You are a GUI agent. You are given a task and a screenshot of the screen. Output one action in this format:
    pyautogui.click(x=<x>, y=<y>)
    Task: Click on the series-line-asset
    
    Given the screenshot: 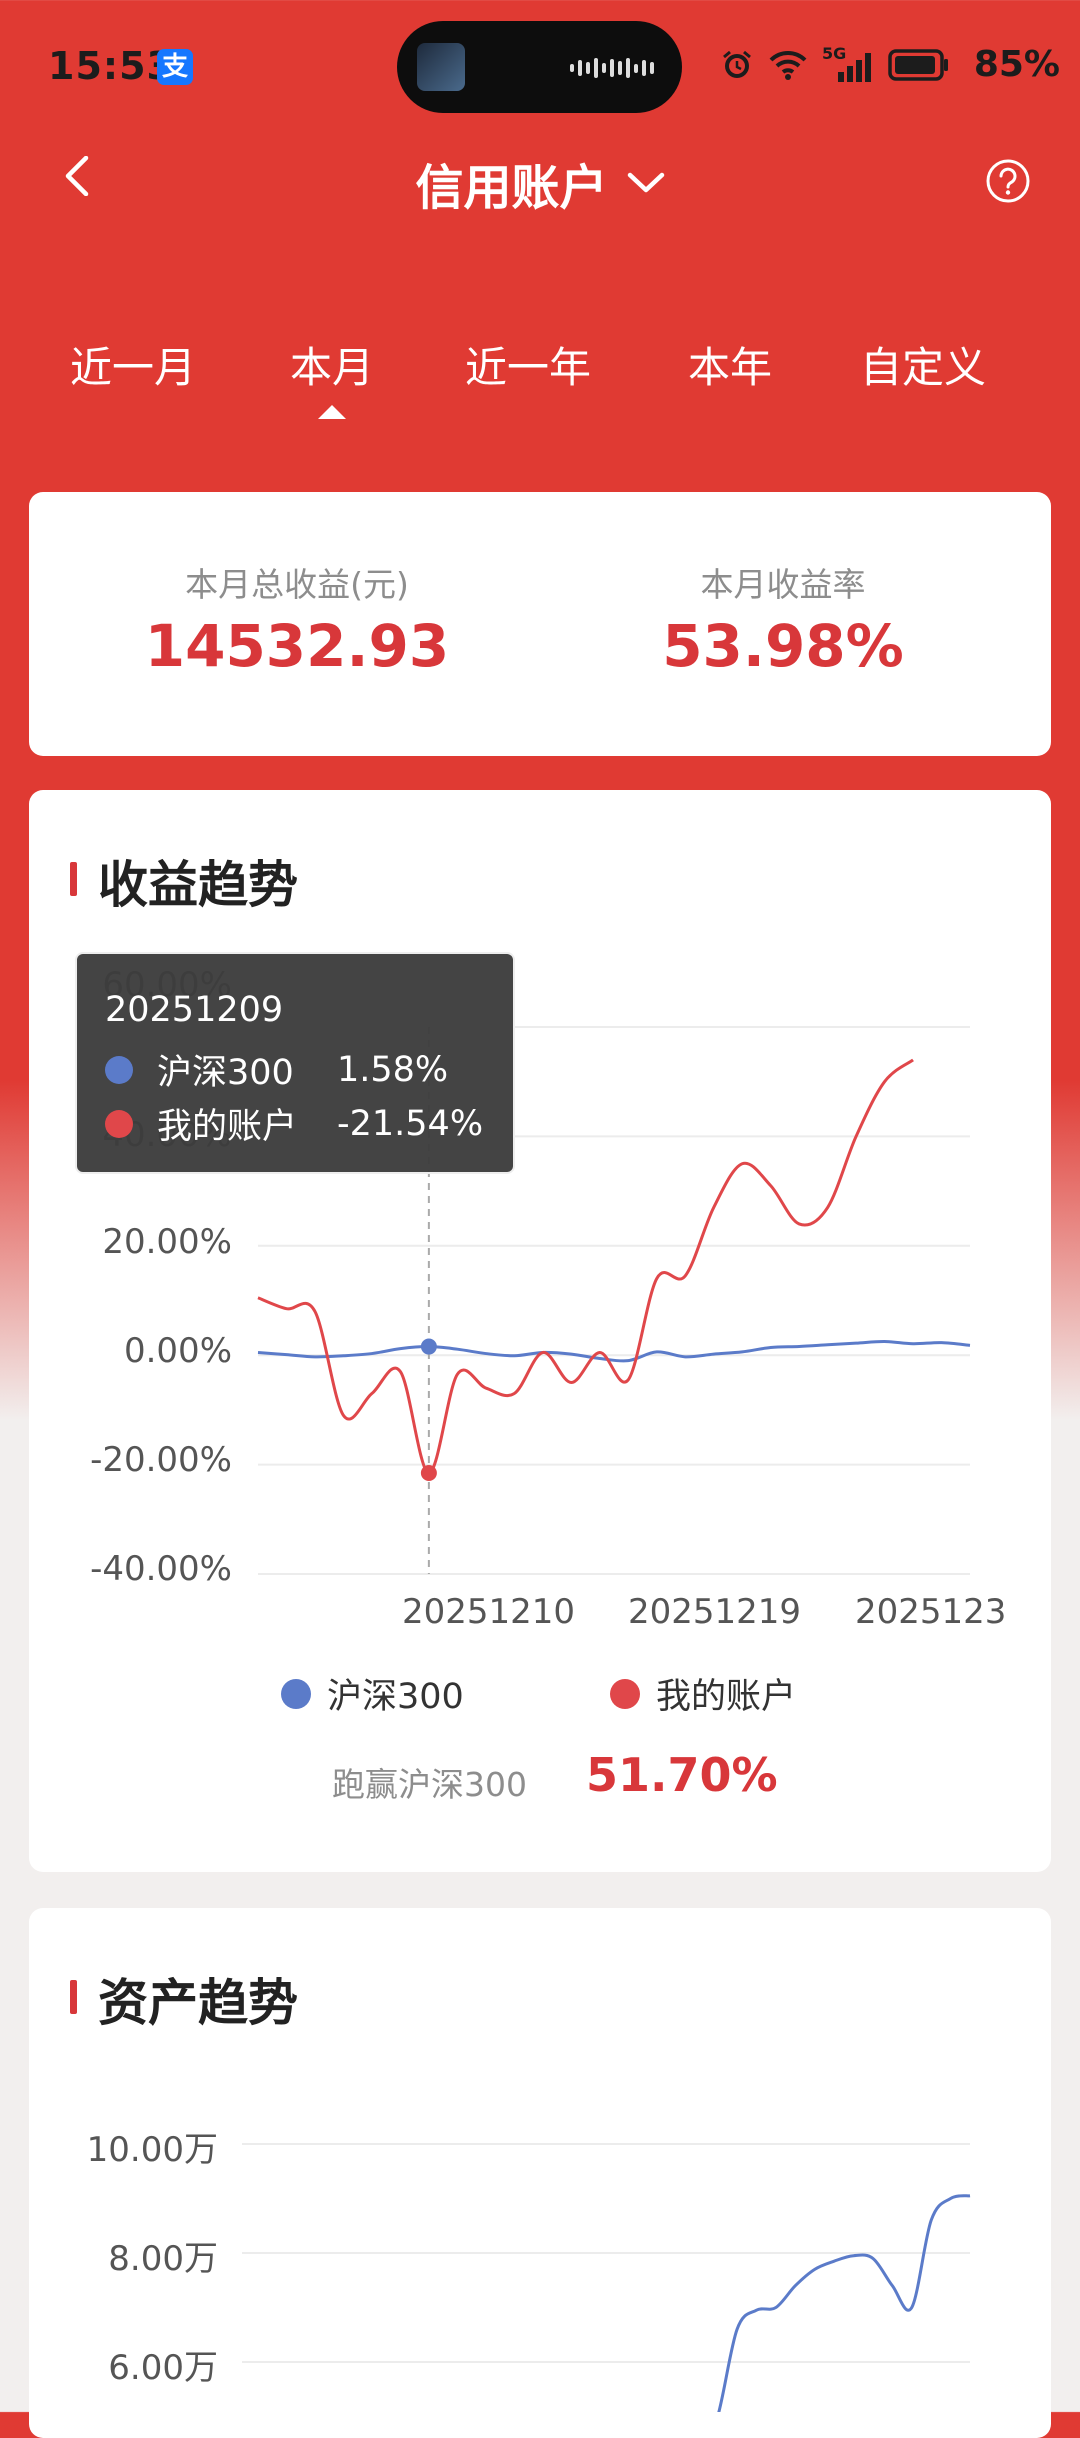 What is the action you would take?
    pyautogui.click(x=844, y=2303)
    